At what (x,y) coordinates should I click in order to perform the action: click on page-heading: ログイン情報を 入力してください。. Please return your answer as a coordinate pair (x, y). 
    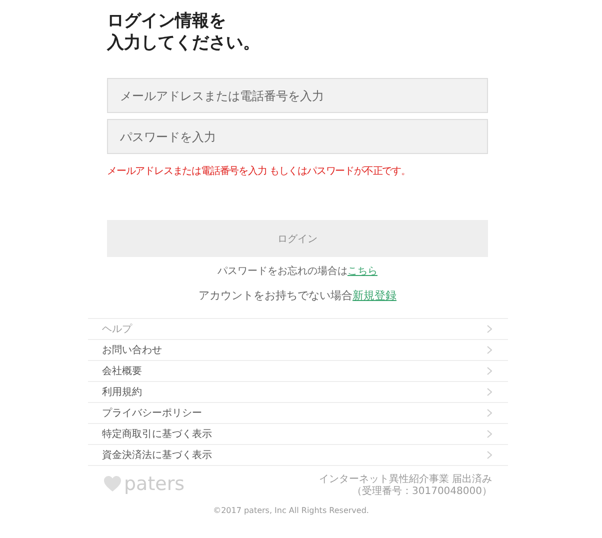
    Looking at the image, I should click on (184, 32).